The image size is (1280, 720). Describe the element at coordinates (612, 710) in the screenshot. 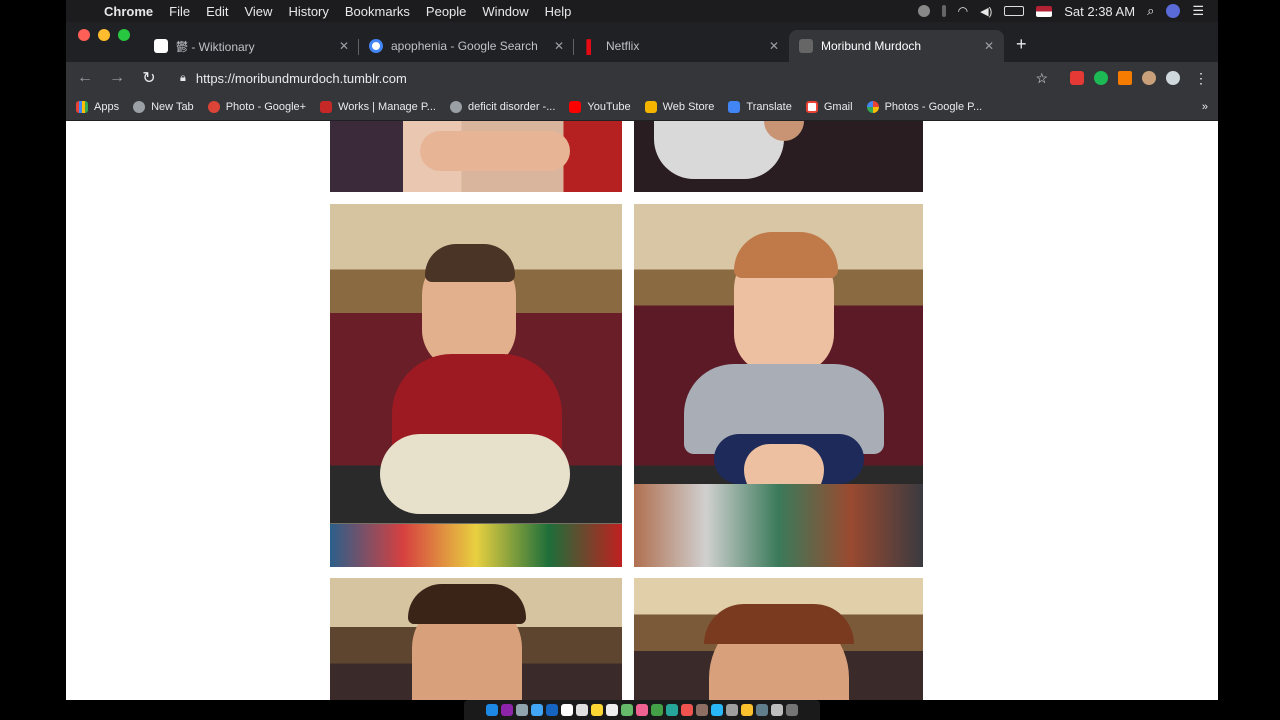

I see `reminders-icon` at that location.